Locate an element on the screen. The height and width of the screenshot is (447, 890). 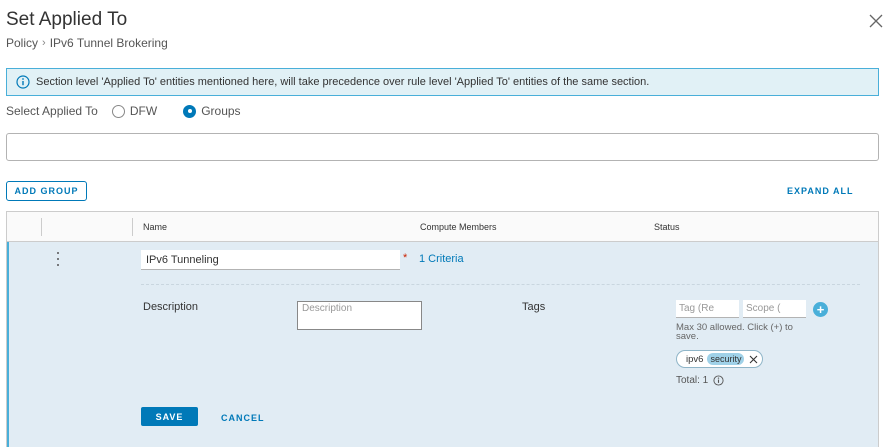
applied-to-label: Select Applied To is located at coordinates (52, 111).